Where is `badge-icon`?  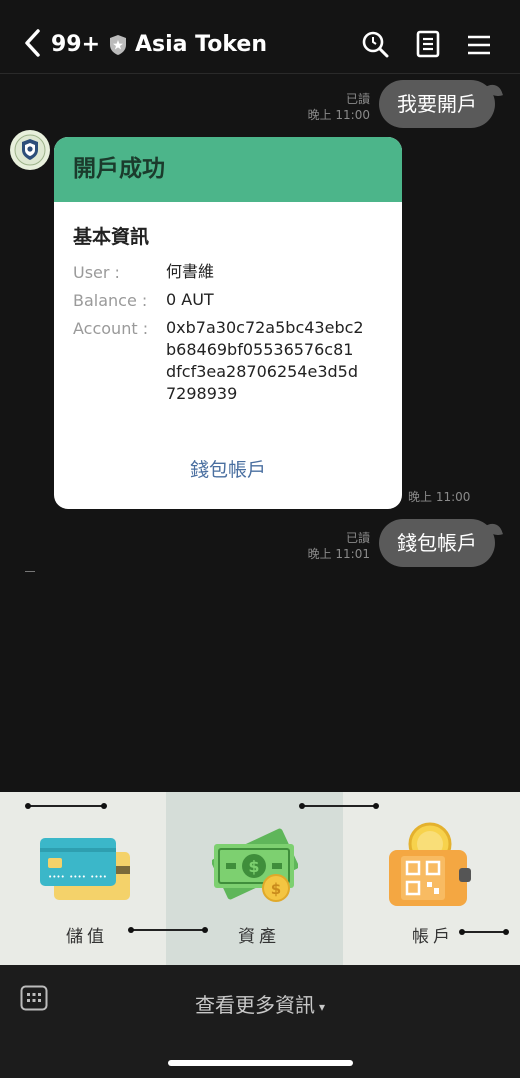 badge-icon is located at coordinates (30, 150).